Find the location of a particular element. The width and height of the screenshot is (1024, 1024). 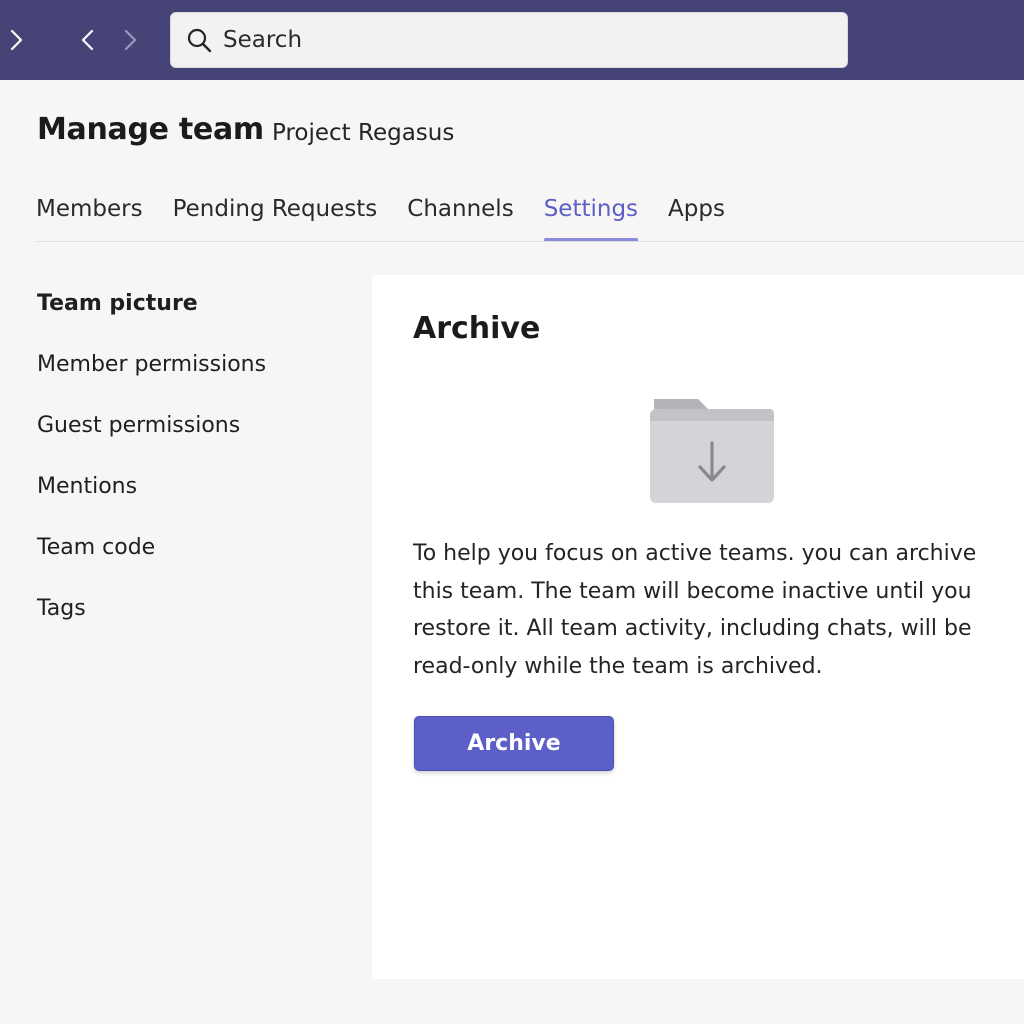

settings-item-mentions: Mentions is located at coordinates (197, 501).